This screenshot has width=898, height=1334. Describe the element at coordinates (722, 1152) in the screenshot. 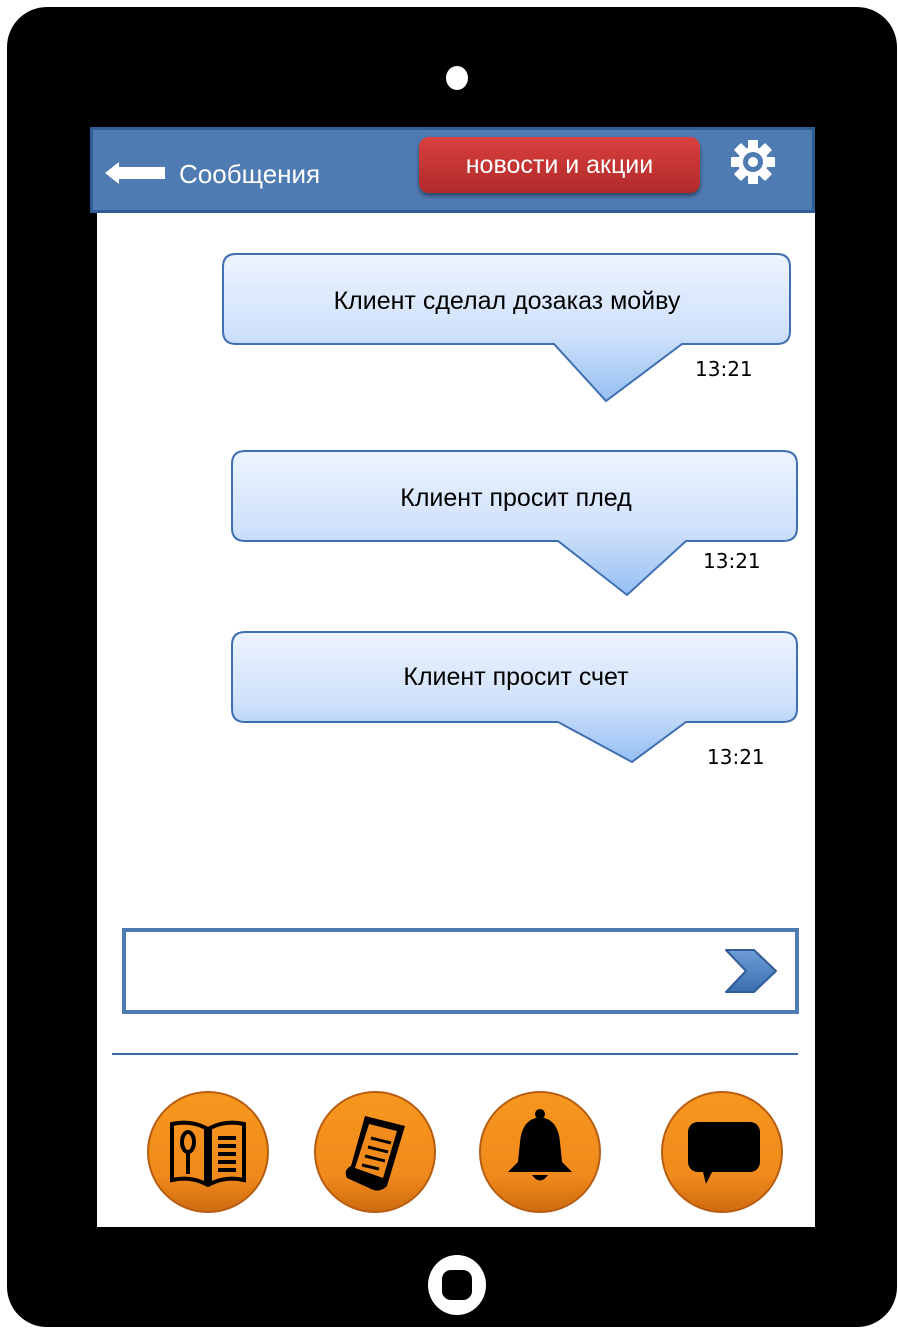

I see `messages-button` at that location.